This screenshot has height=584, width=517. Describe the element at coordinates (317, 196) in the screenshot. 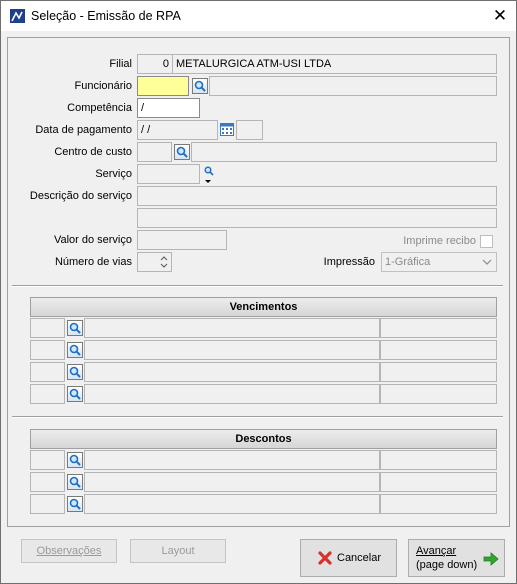

I see `descricao-servico-line1-field` at that location.